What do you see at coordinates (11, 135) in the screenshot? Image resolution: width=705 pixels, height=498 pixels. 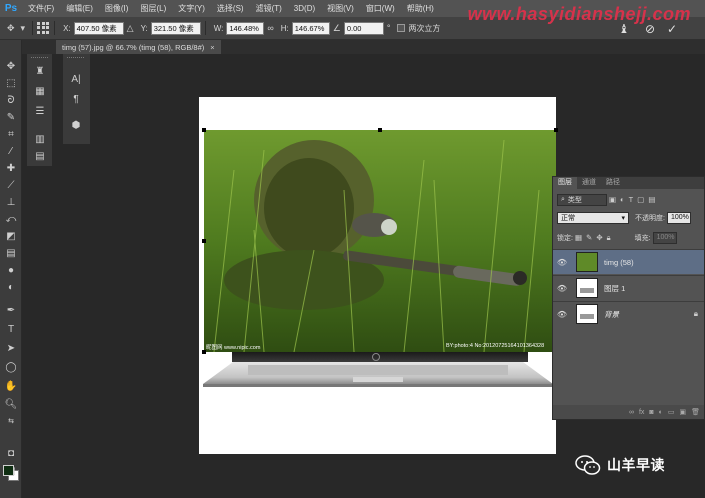 I see `crop-icon: ⌗` at bounding box center [11, 135].